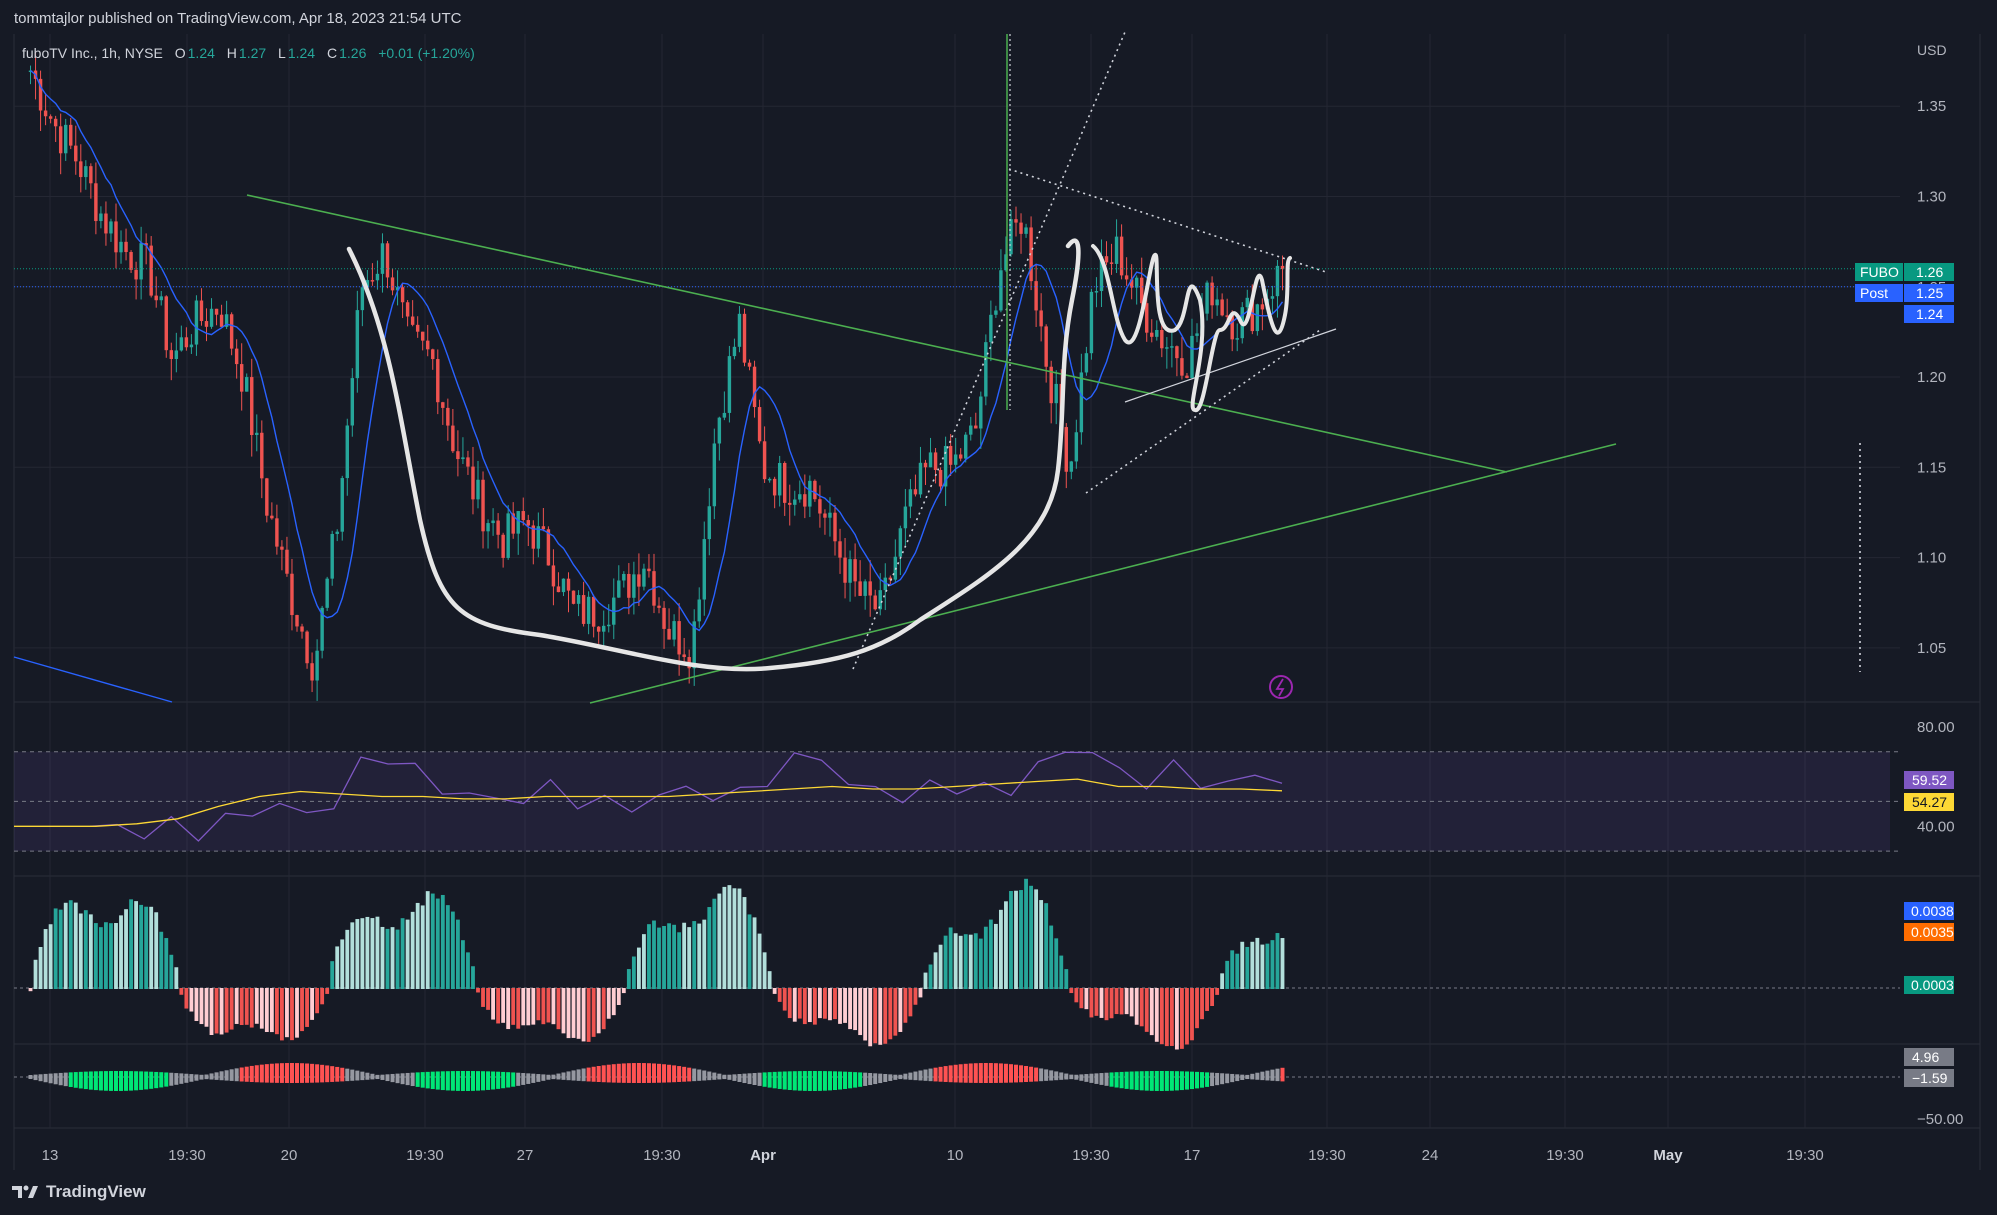 This screenshot has height=1215, width=1997. Describe the element at coordinates (353, 53) in the screenshot. I see `legend-close: 1.26` at that location.